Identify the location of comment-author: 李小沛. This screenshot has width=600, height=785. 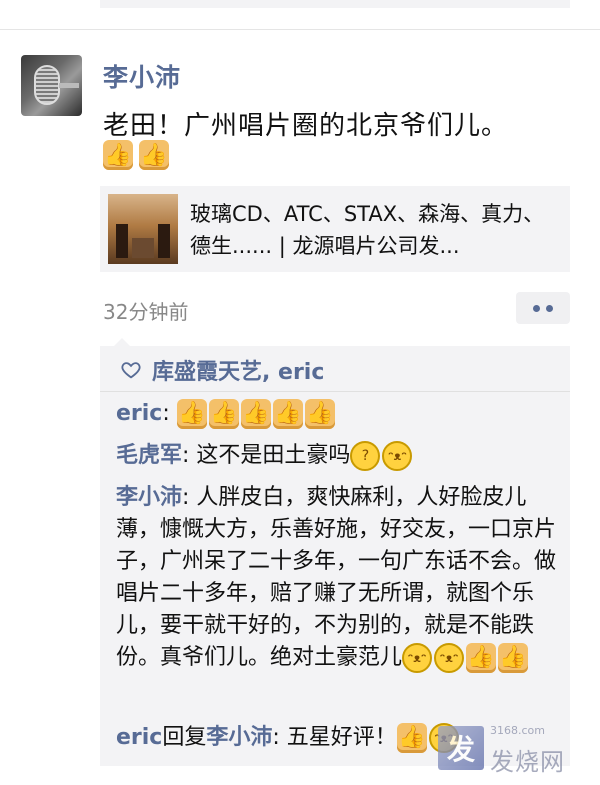
(149, 497).